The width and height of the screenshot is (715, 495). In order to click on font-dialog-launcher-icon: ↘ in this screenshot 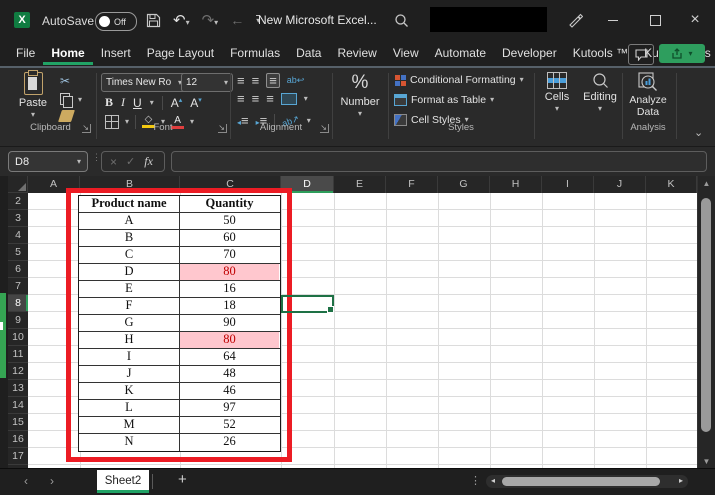, I will do `click(222, 128)`.